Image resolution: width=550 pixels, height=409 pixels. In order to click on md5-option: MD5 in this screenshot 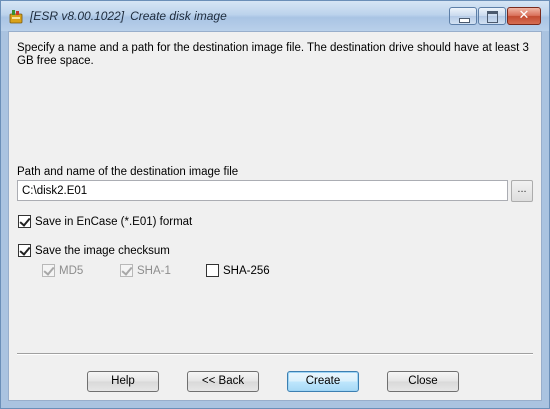, I will do `click(62, 270)`.